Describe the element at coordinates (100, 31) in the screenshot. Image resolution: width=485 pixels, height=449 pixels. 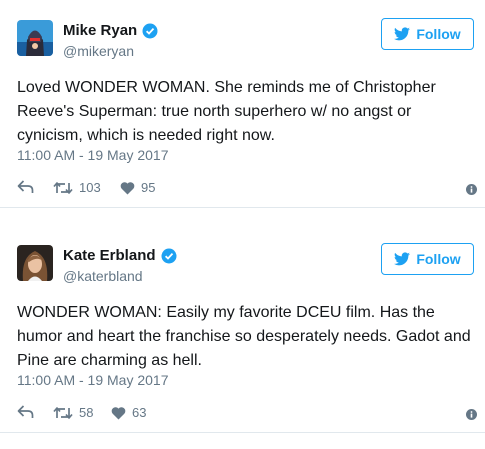
I see `author-name: Mike Ryan` at that location.